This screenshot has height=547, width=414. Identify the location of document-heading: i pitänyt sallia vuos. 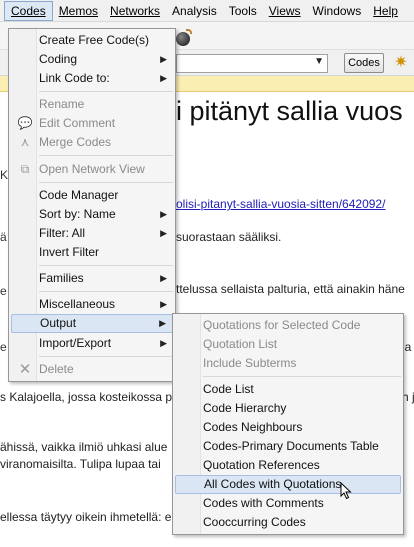
(289, 111).